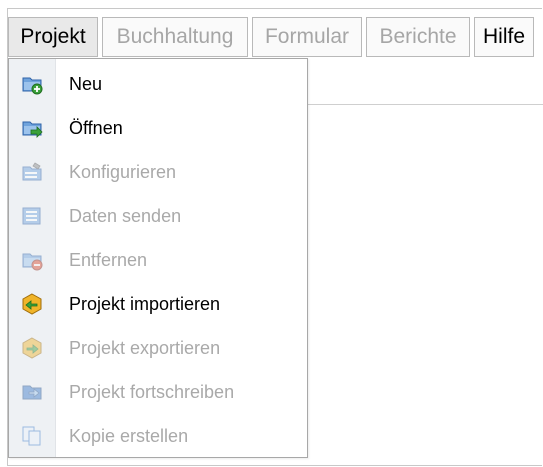 This screenshot has height=467, width=543. I want to click on menu-projekt: Projekt, so click(53, 37).